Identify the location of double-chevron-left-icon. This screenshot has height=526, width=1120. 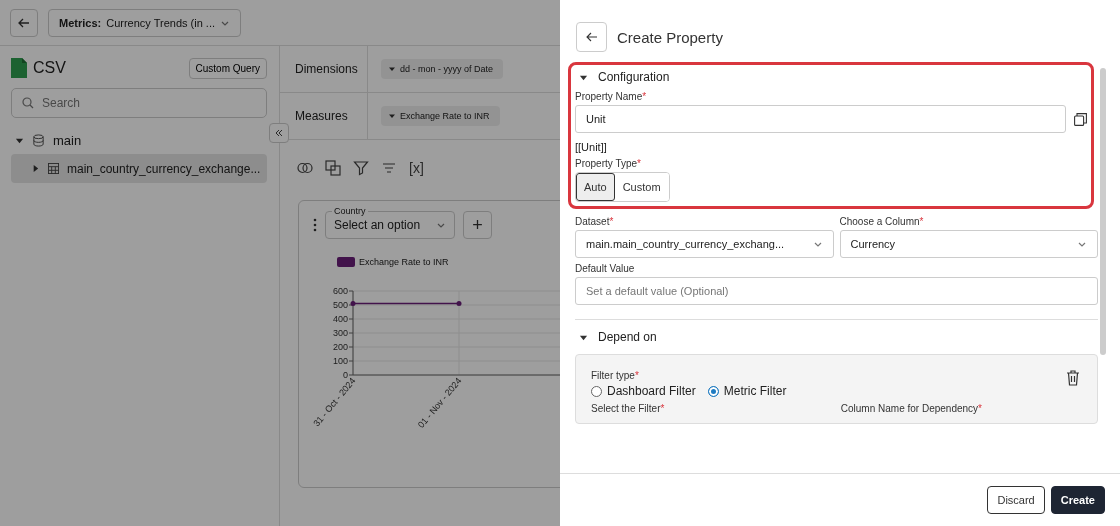
(279, 133).